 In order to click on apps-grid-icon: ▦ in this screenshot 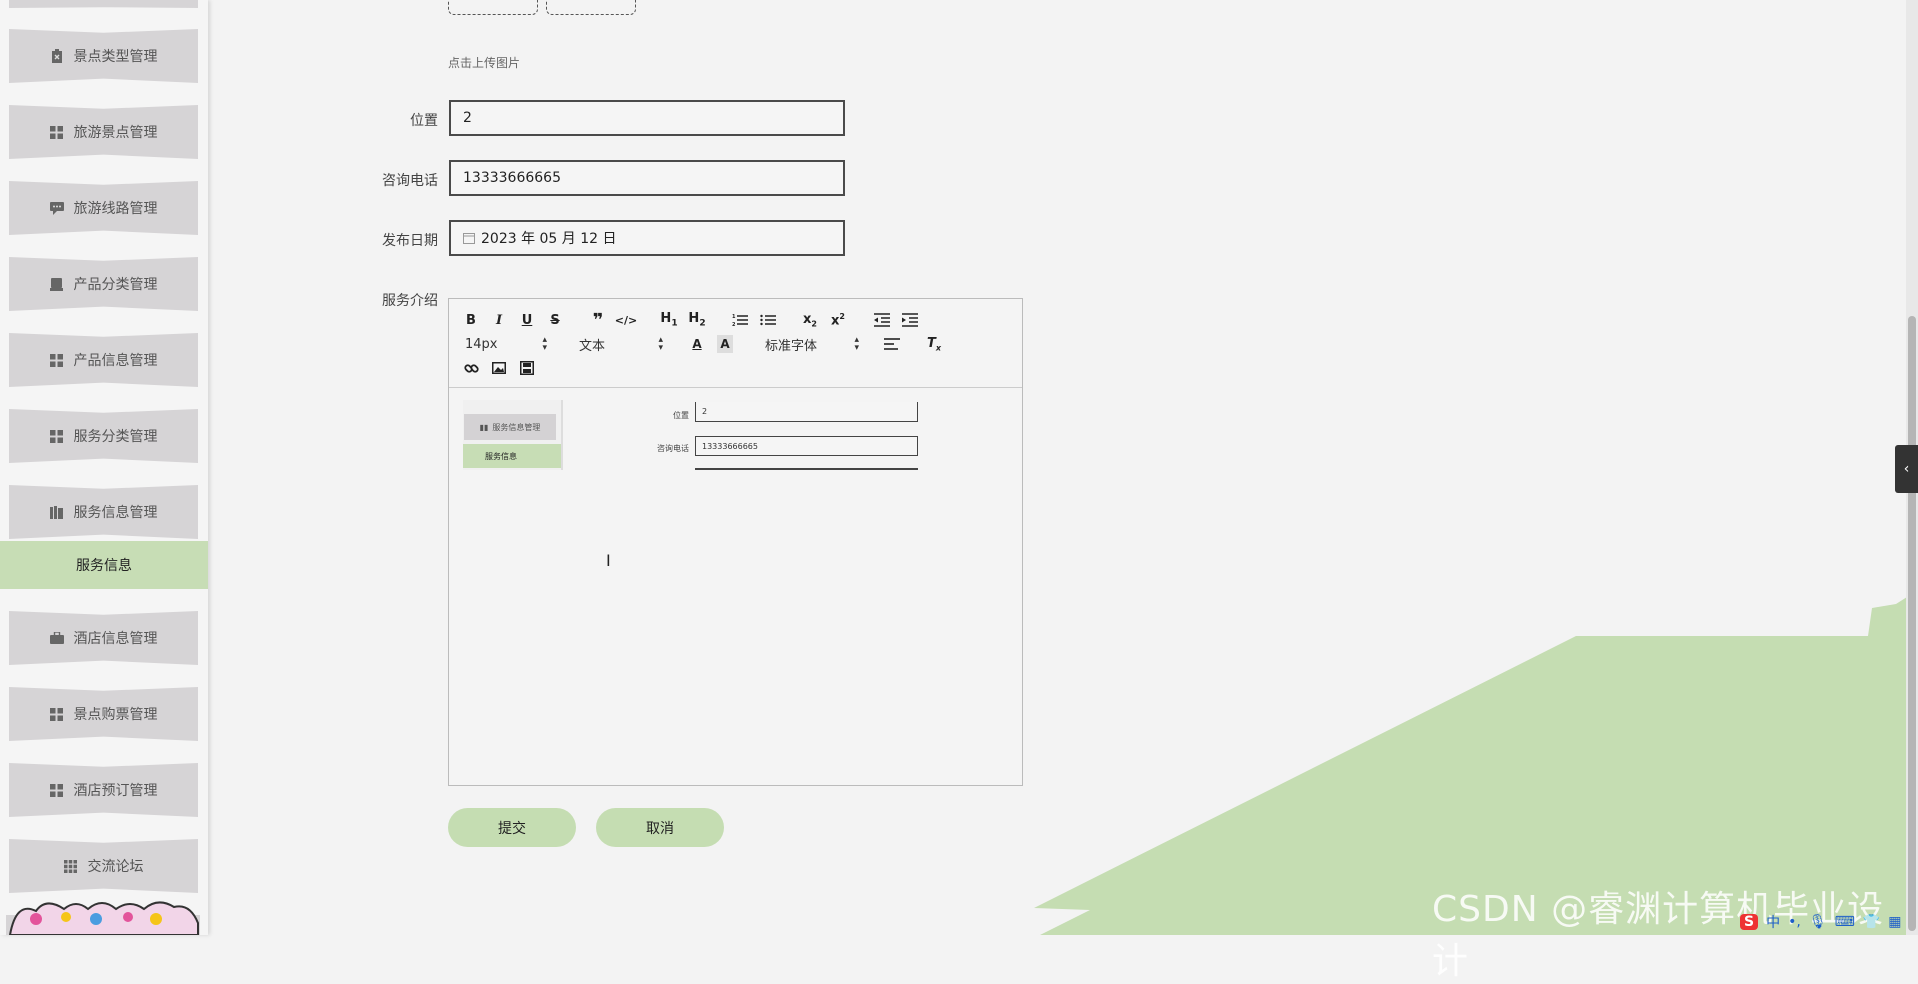, I will do `click(1894, 922)`.